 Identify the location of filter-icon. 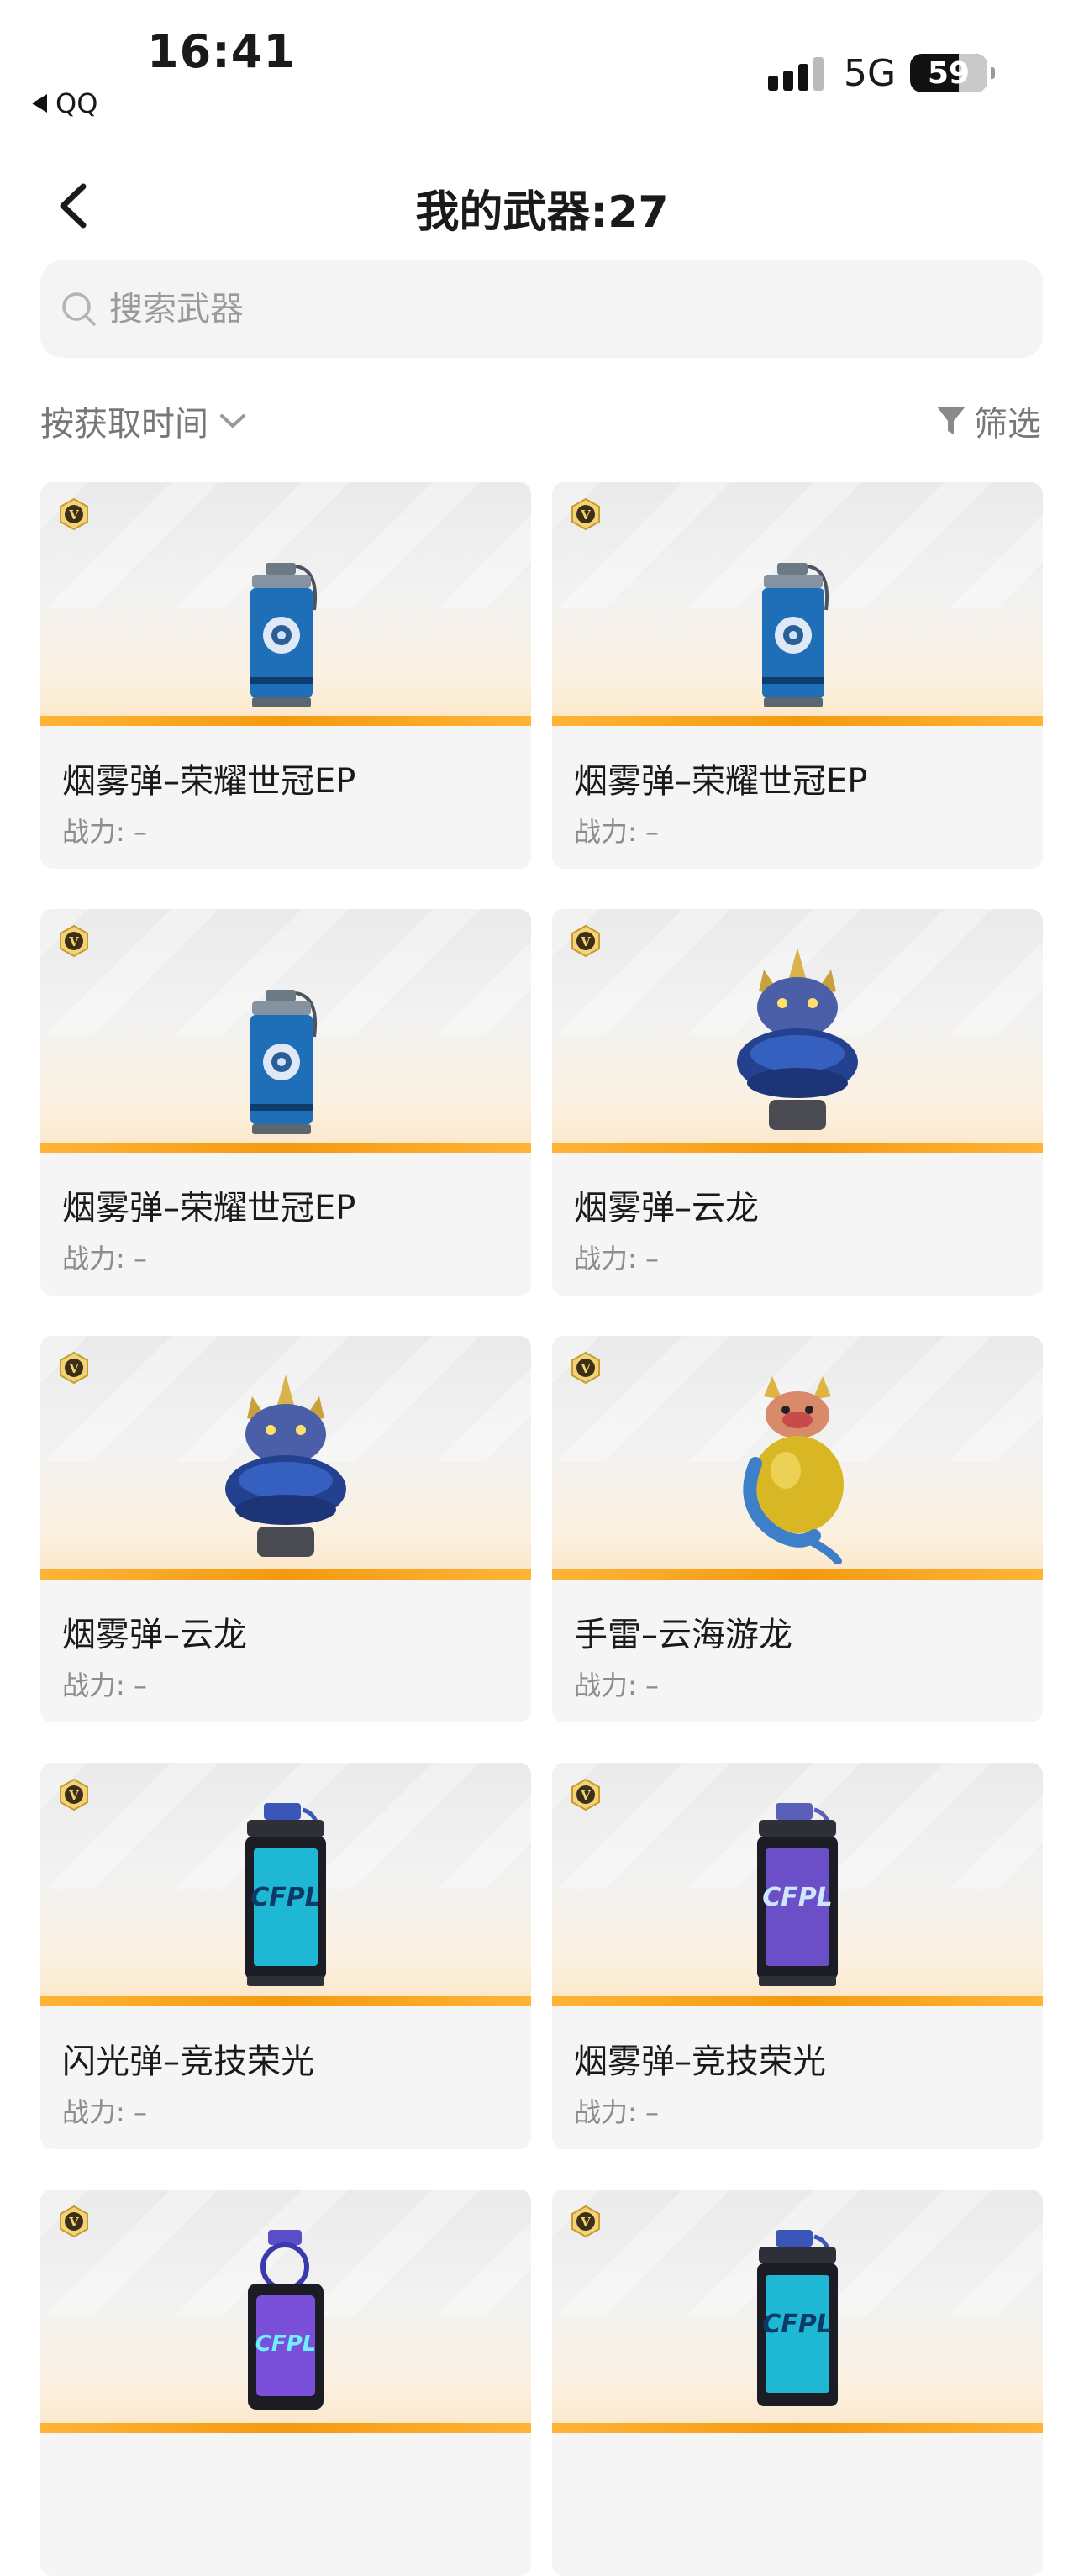
(951, 420).